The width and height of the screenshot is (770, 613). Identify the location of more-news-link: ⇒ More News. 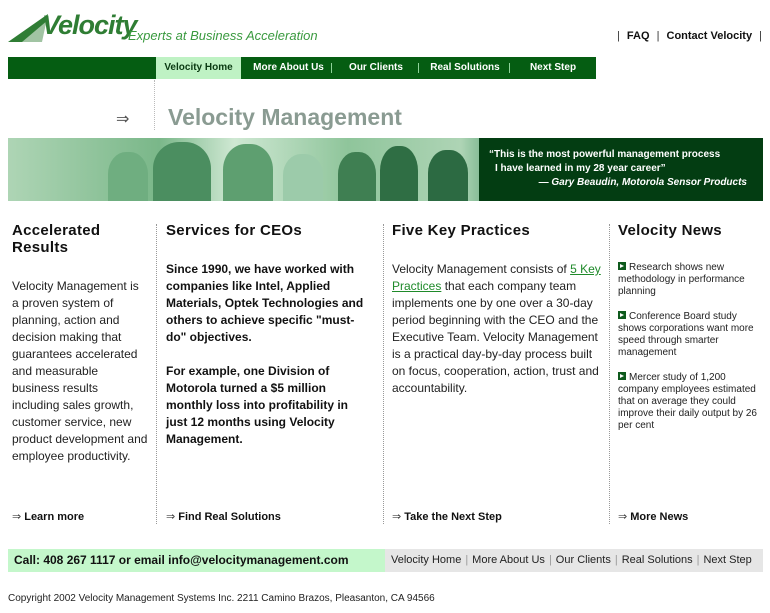
(653, 516).